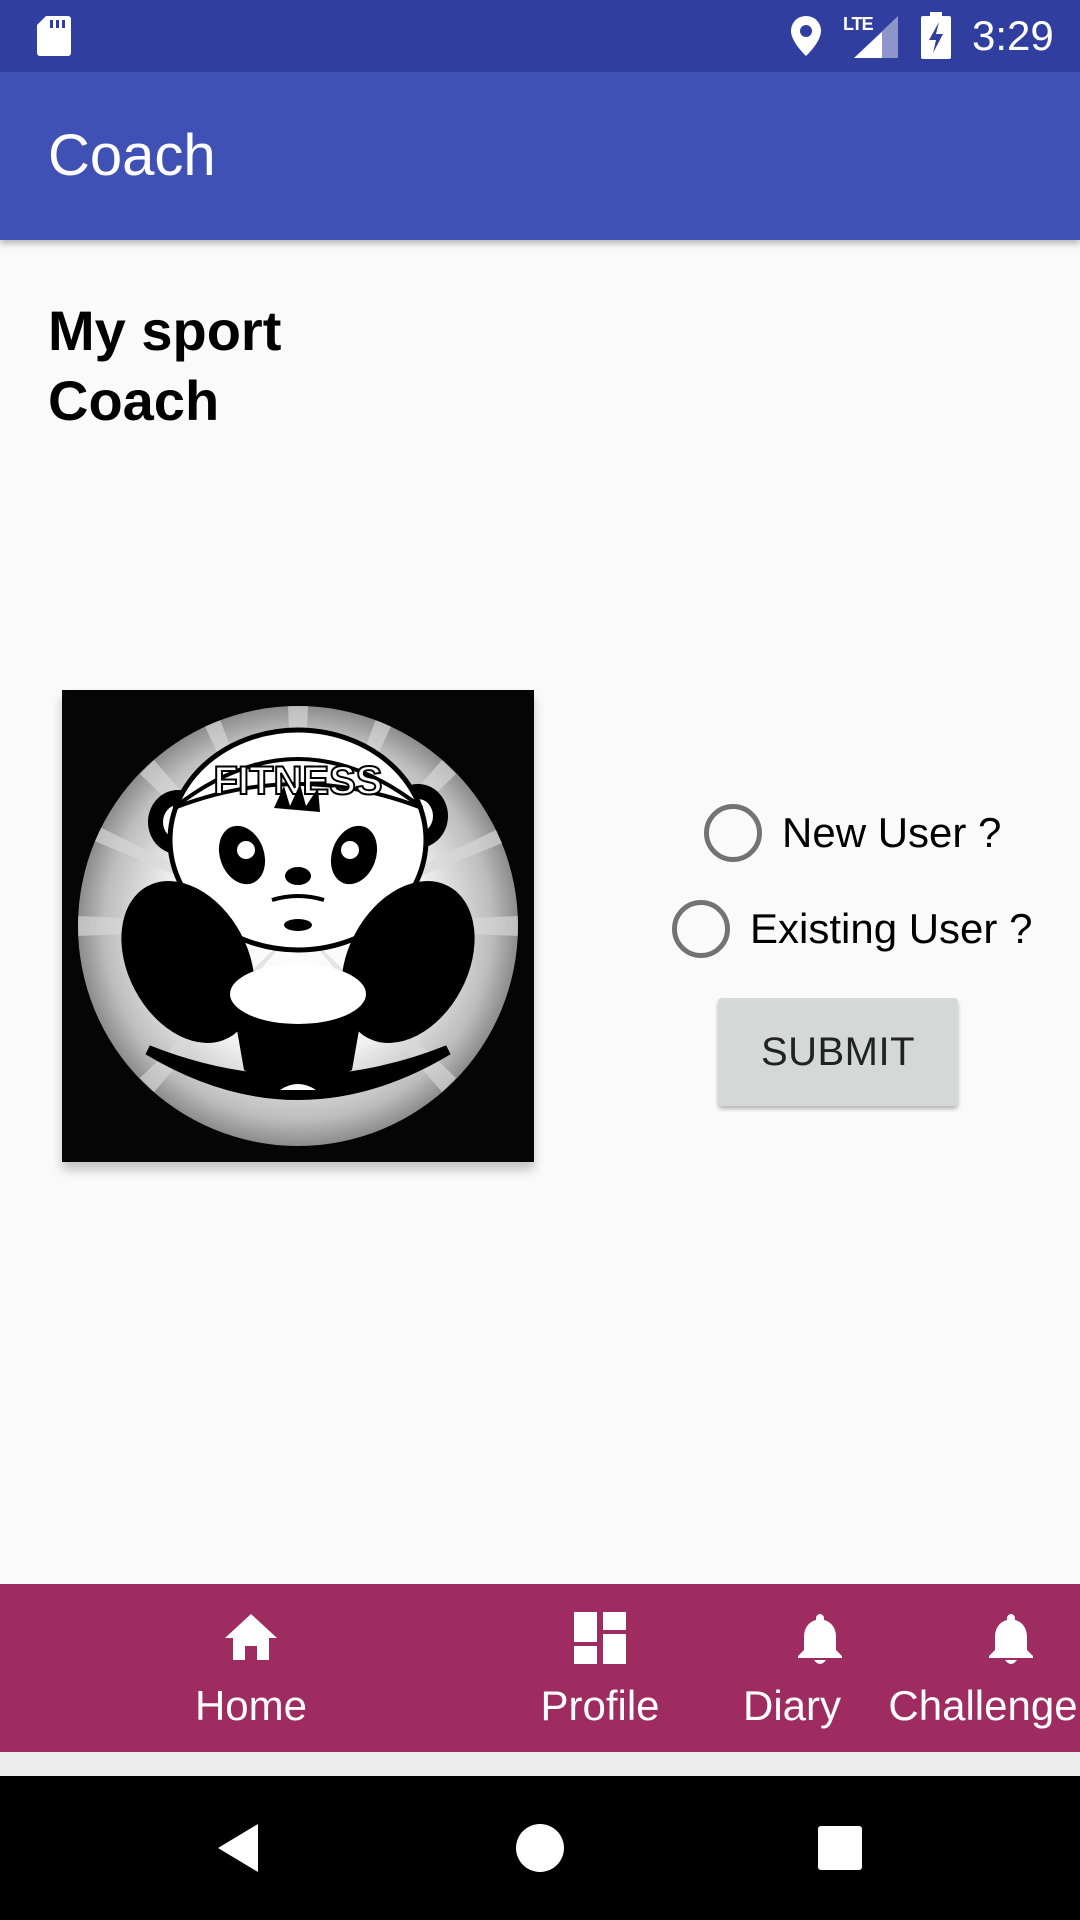  I want to click on nav-item-diary: Diary, so click(790, 1668).